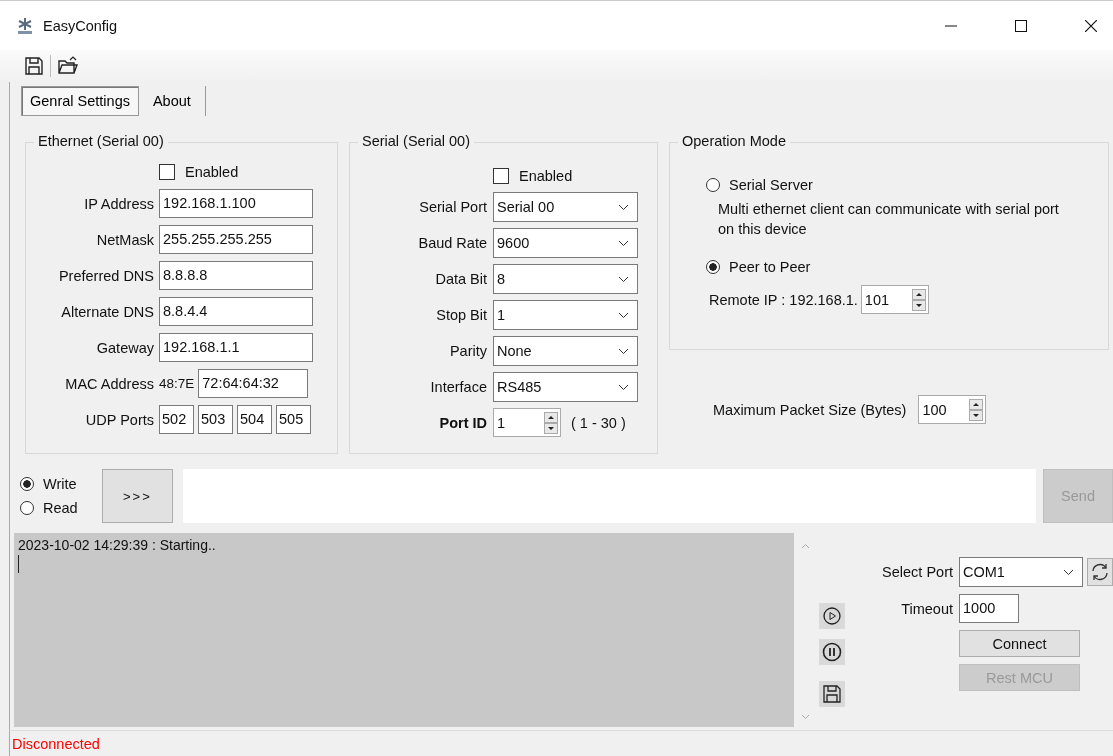  What do you see at coordinates (60, 484) in the screenshot?
I see `radio-label: Write` at bounding box center [60, 484].